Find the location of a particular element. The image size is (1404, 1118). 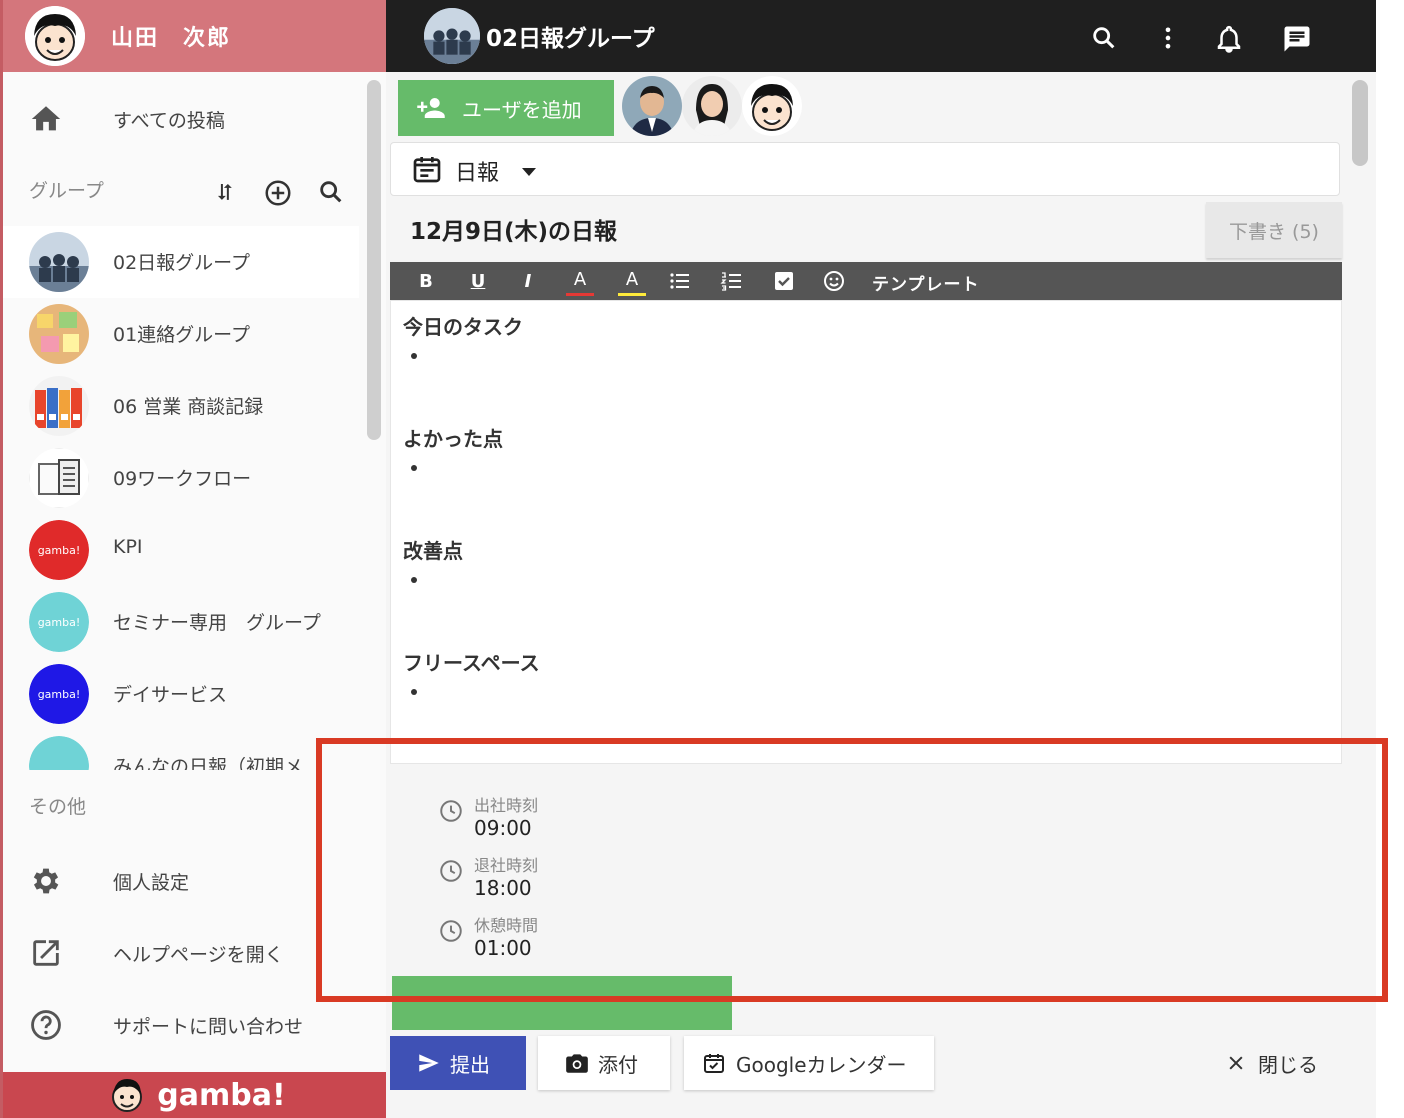

break-time-value: 01:00 is located at coordinates (503, 948).